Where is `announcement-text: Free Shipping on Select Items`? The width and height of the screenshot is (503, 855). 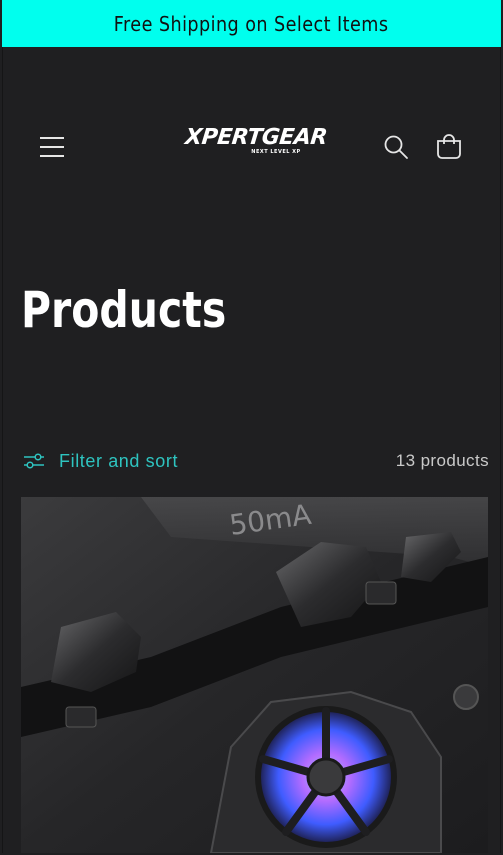 announcement-text: Free Shipping on Select Items is located at coordinates (251, 23).